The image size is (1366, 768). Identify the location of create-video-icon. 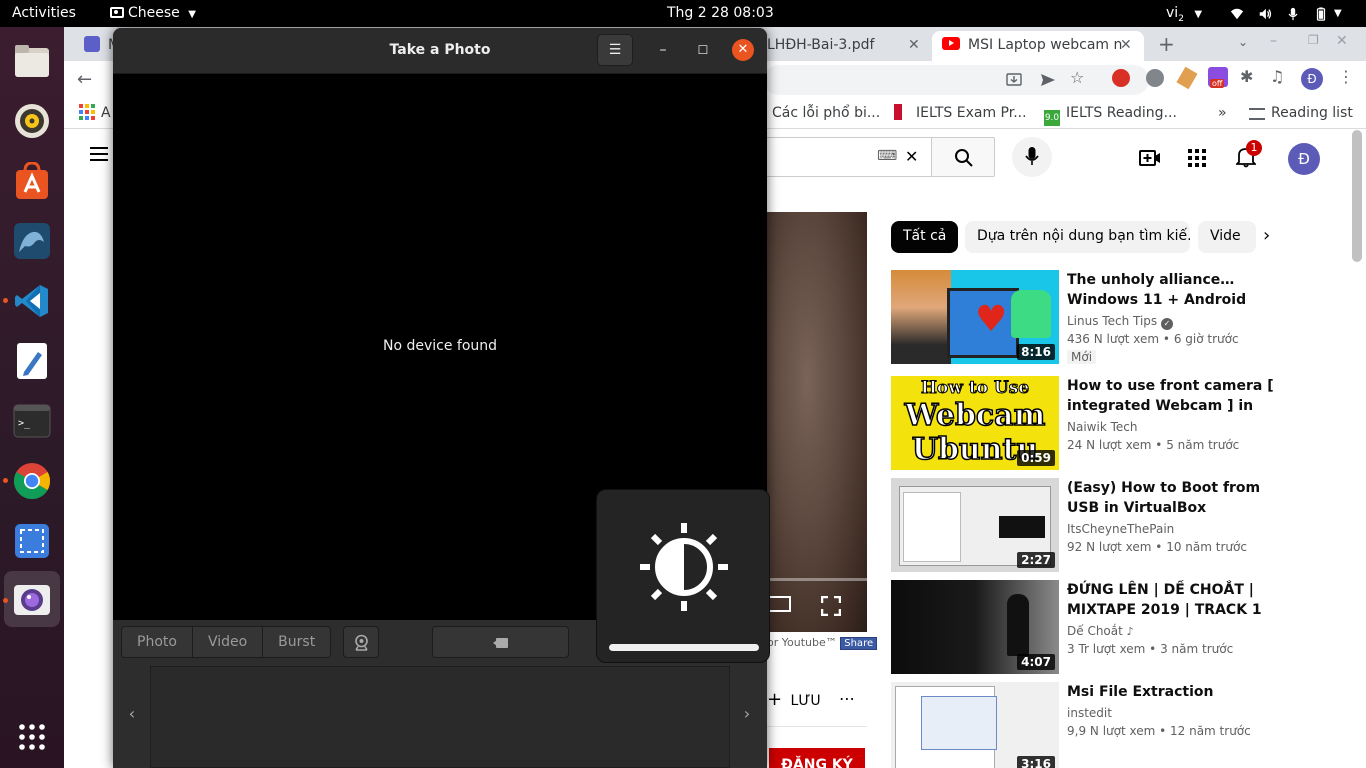
(1150, 158).